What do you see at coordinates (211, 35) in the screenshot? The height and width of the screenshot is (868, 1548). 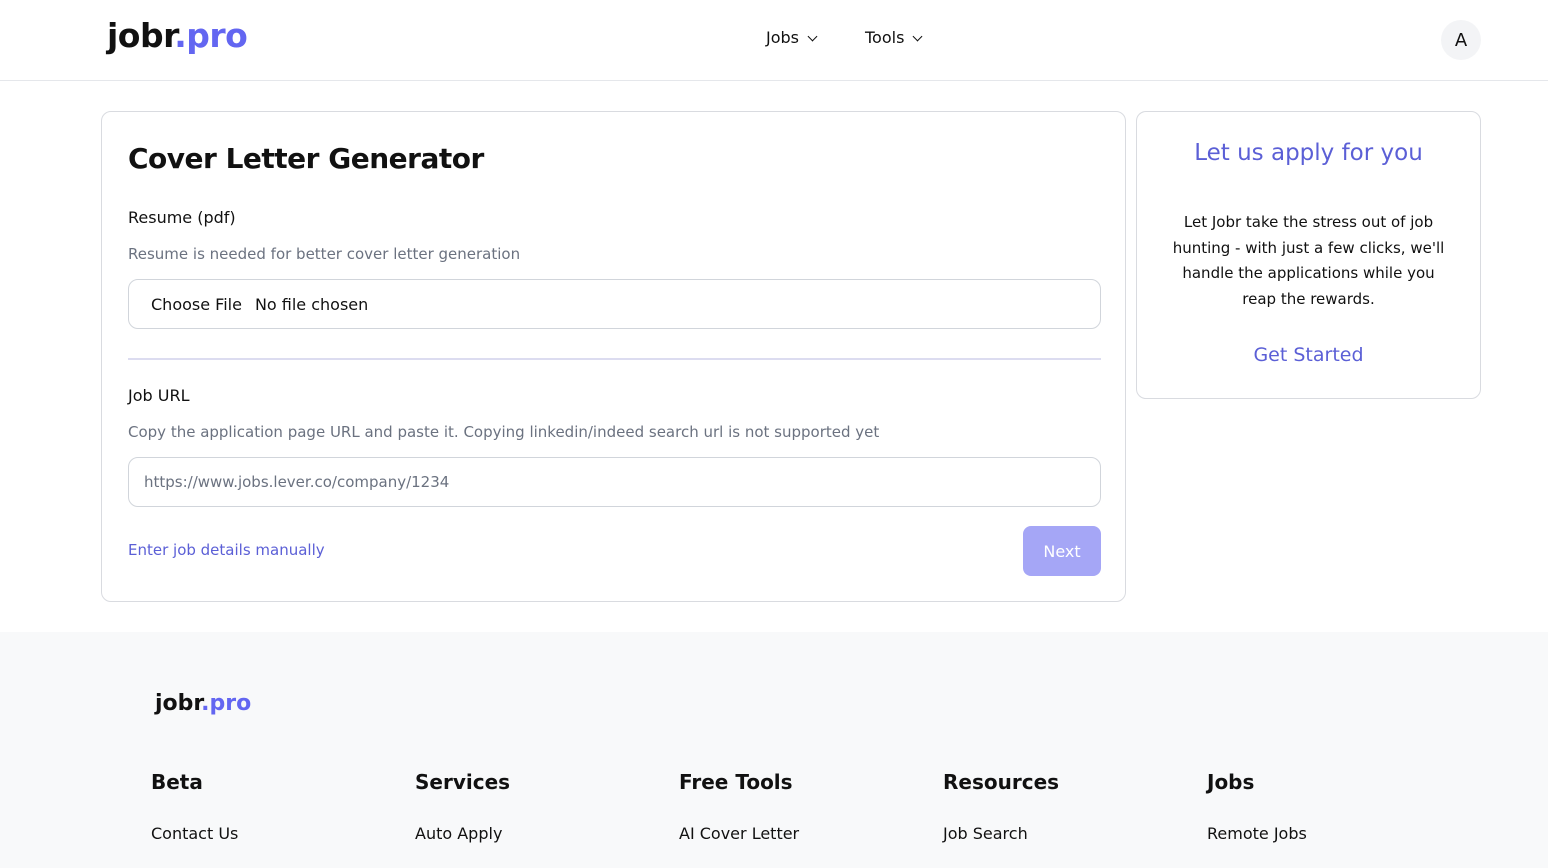 I see `logo-accent: .pro` at bounding box center [211, 35].